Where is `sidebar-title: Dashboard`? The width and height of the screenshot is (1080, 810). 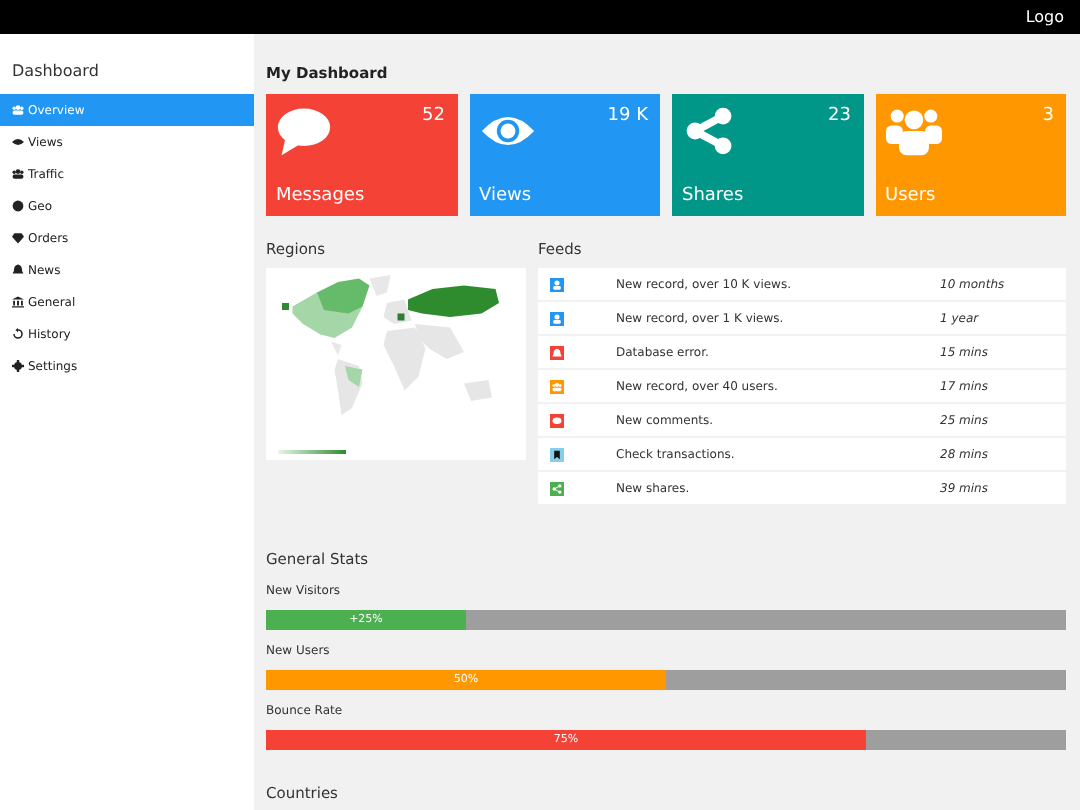 sidebar-title: Dashboard is located at coordinates (55, 73).